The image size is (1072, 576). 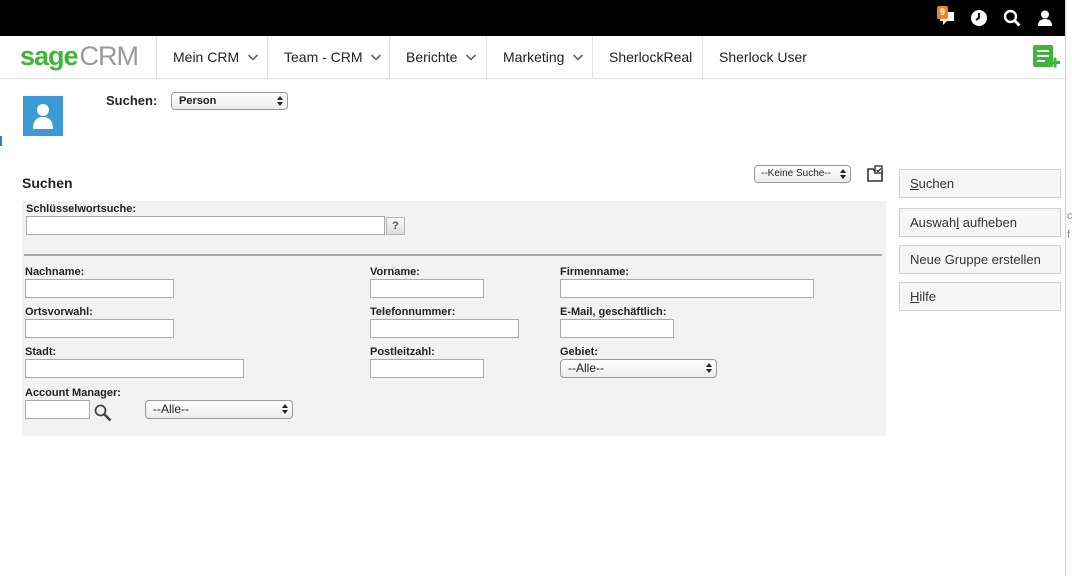 I want to click on account-manager-label: Account Manager:, so click(x=73, y=393).